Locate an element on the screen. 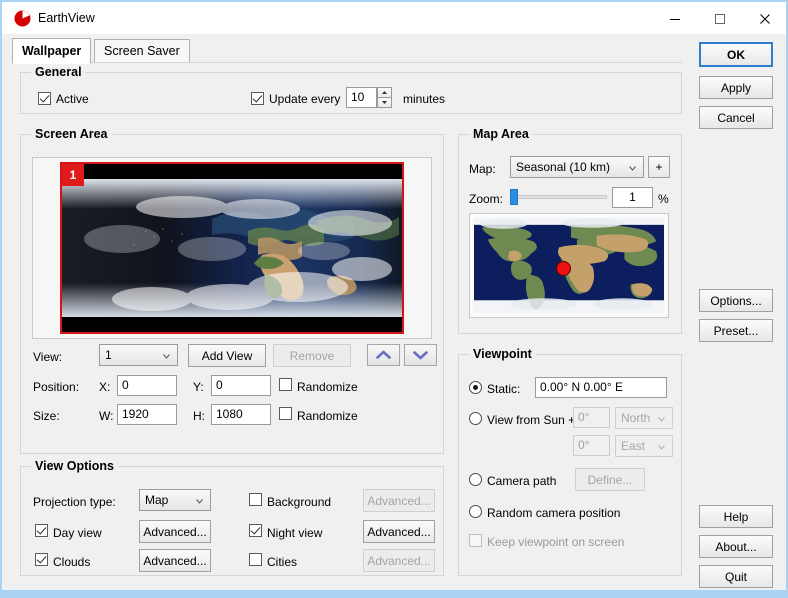 This screenshot has height=598, width=788. apply-button: Apply is located at coordinates (736, 87).